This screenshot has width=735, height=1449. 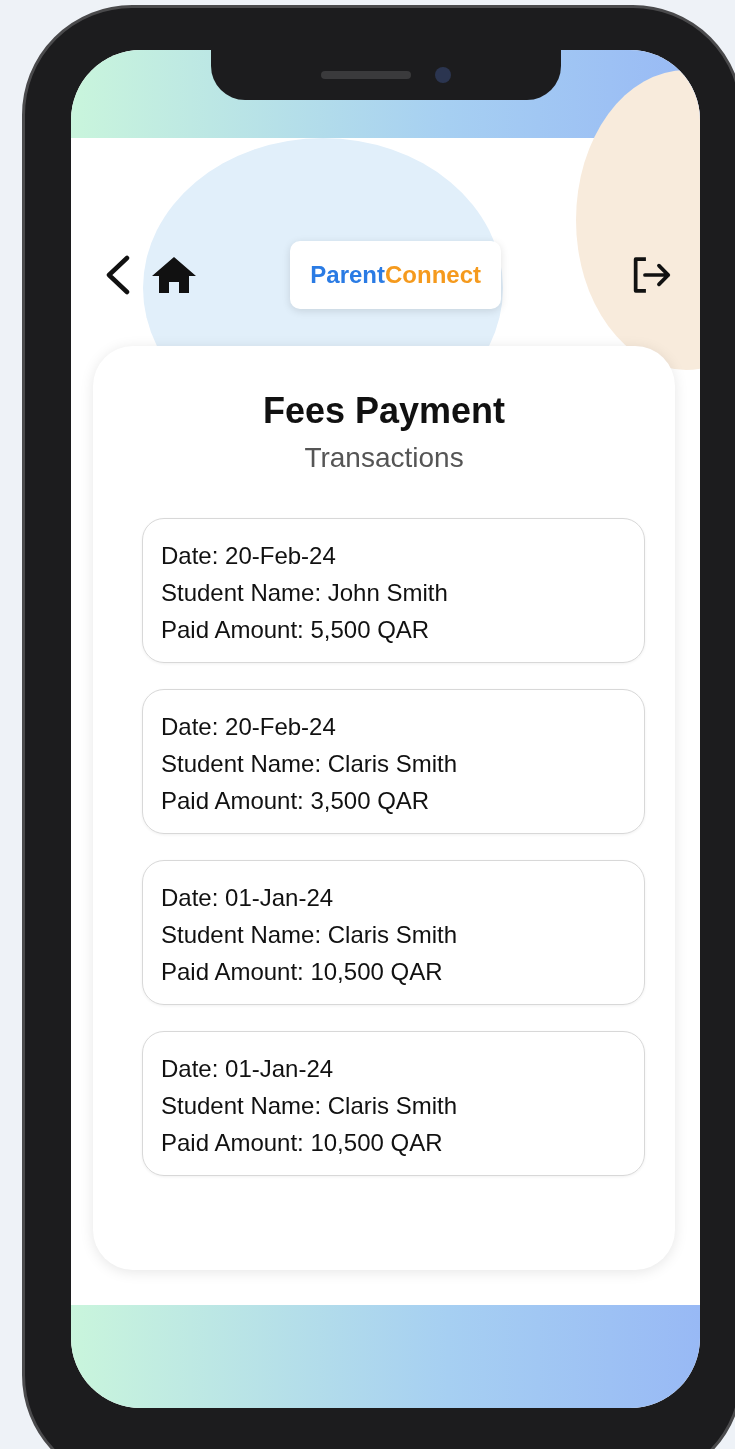 I want to click on transaction-detail: Paid Amount: 5,500 QAR, so click(x=296, y=630).